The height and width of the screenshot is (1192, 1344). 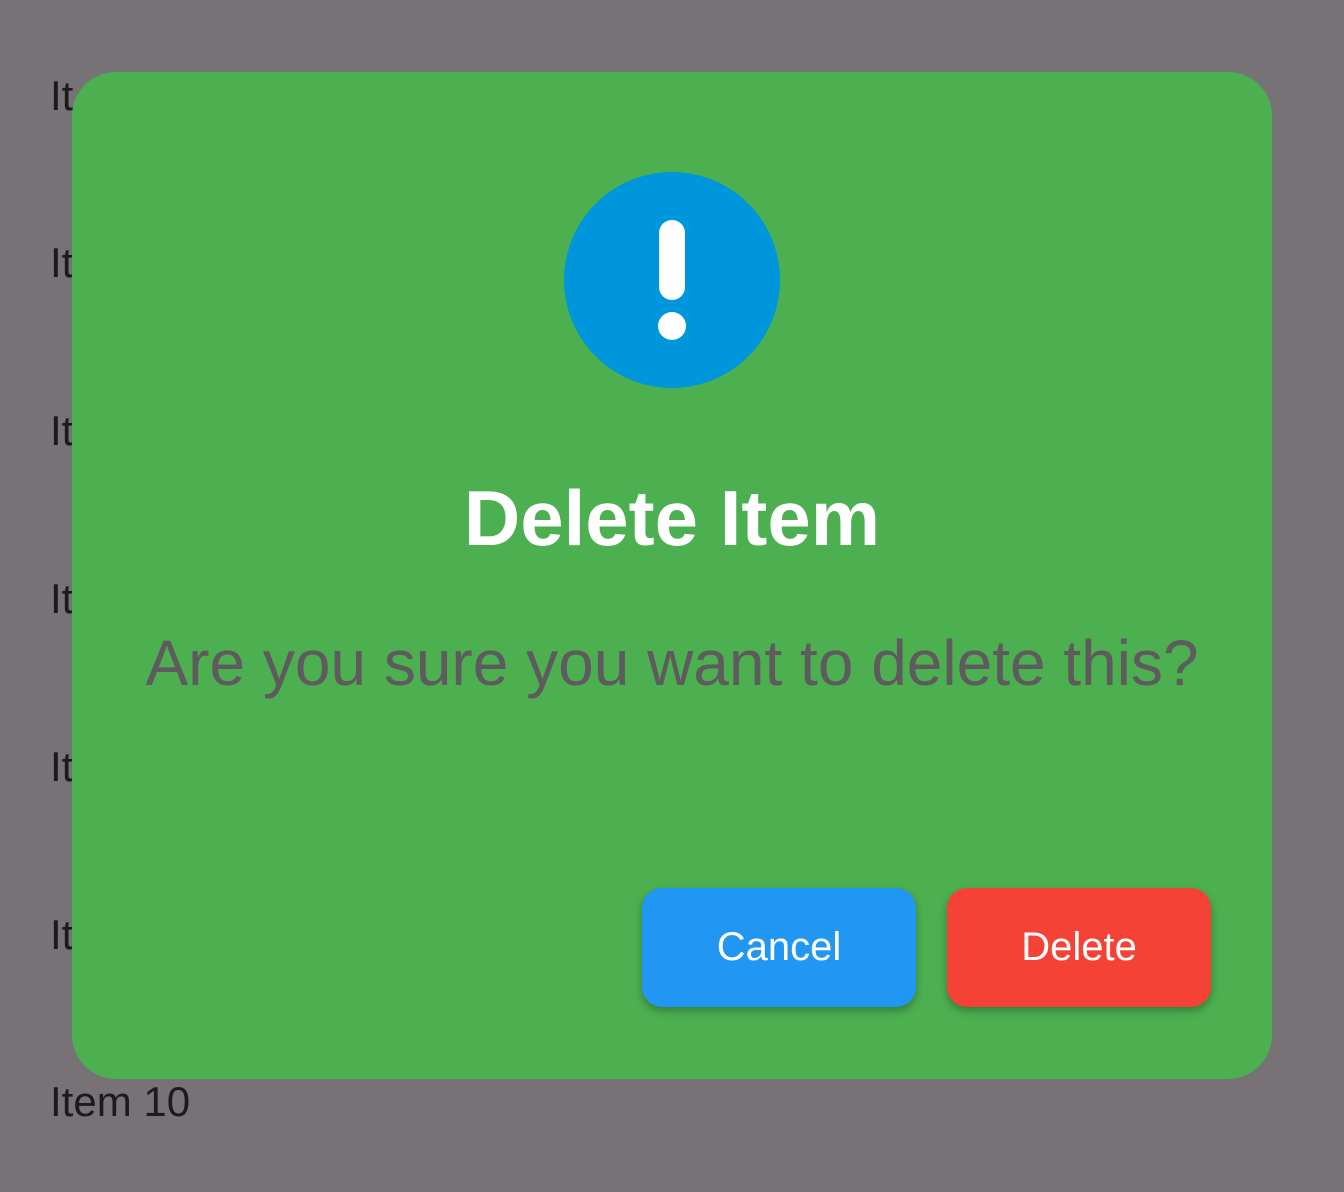 What do you see at coordinates (1079, 947) in the screenshot?
I see `delete-button: Delete` at bounding box center [1079, 947].